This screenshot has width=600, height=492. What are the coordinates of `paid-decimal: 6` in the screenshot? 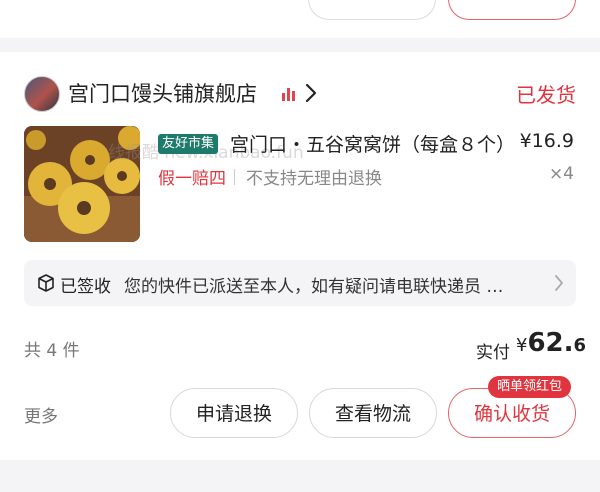 It's located at (580, 345).